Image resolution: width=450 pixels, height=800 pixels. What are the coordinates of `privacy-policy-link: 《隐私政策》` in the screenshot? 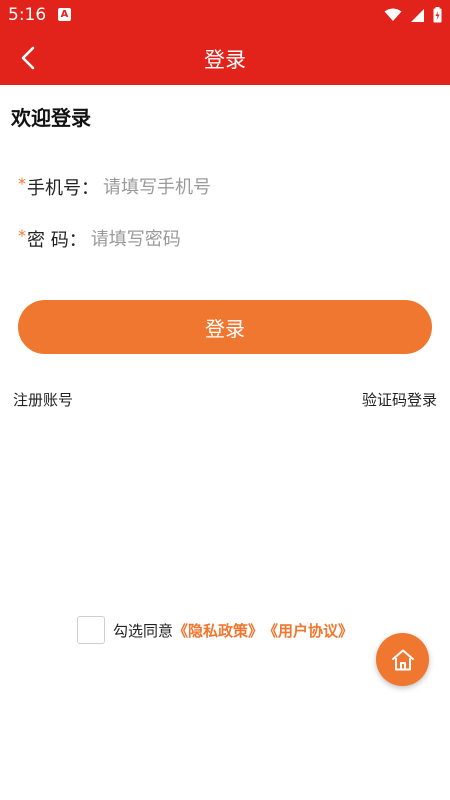 It's located at (218, 630).